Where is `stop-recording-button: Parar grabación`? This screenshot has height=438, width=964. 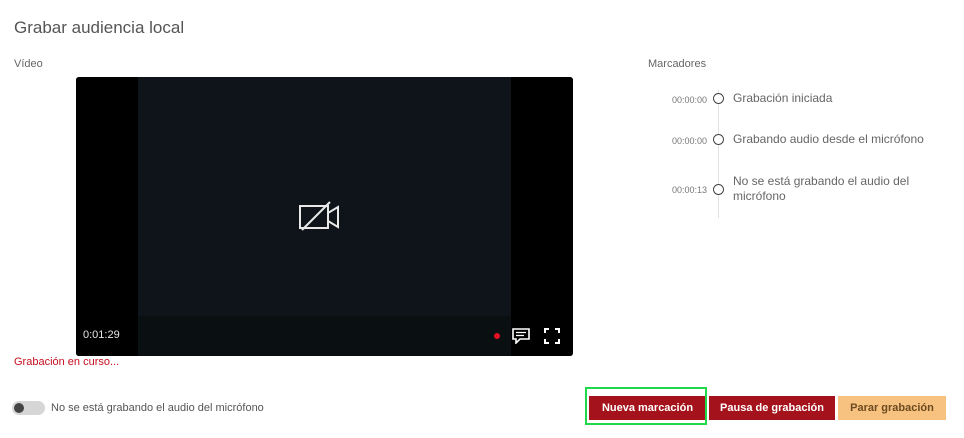
stop-recording-button: Parar grabación is located at coordinates (892, 408).